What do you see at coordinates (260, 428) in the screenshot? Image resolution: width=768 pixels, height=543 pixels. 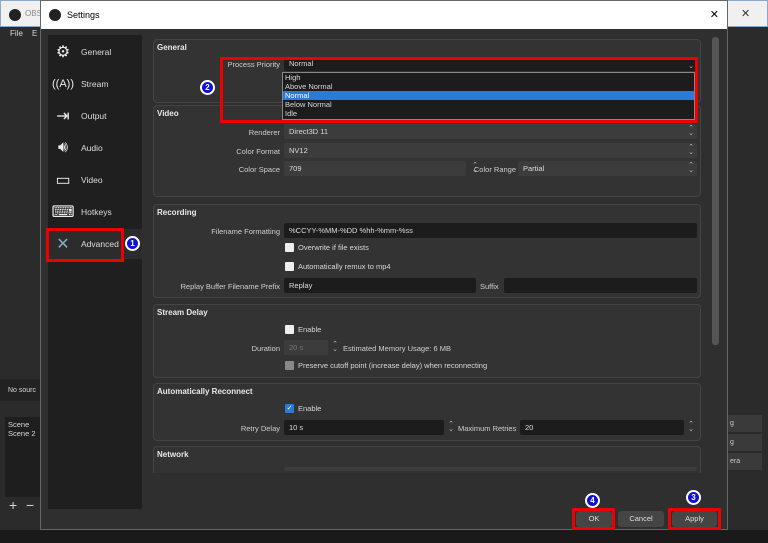 I see `retry-delay-label: Retry Delay` at bounding box center [260, 428].